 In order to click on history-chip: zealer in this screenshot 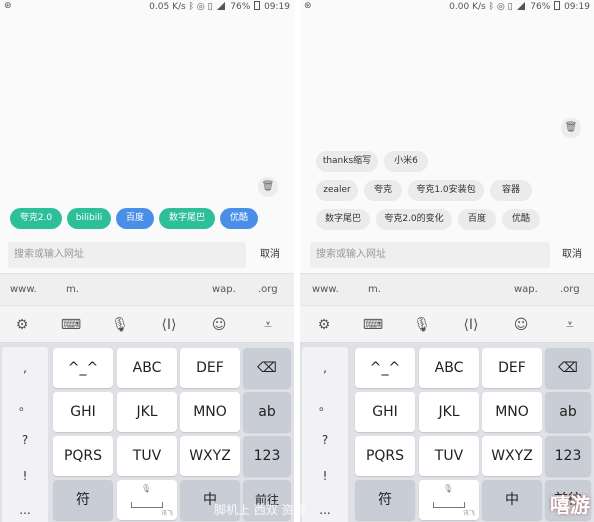, I will do `click(337, 190)`.